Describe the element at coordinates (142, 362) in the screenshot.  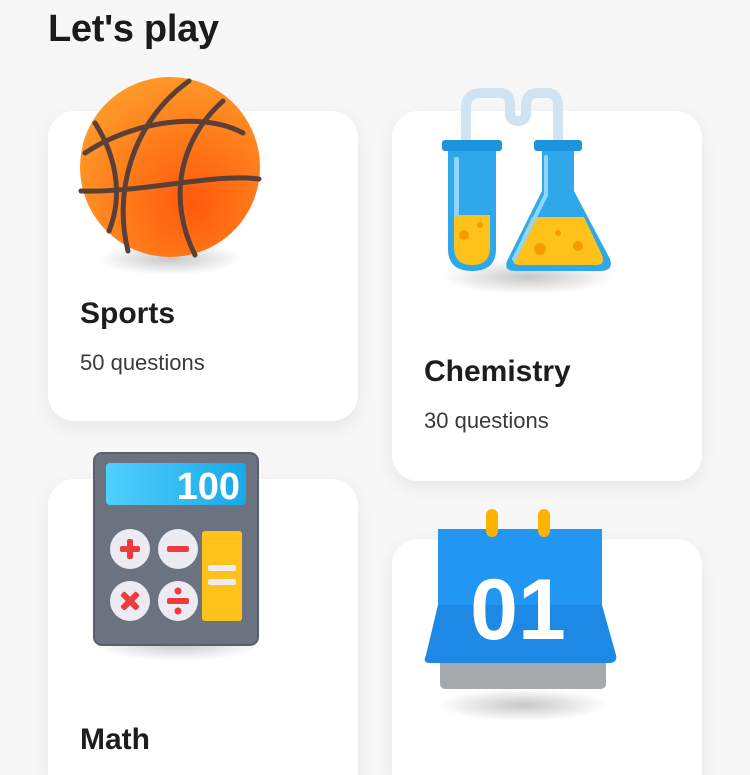
I see `question-count: 50 questions` at that location.